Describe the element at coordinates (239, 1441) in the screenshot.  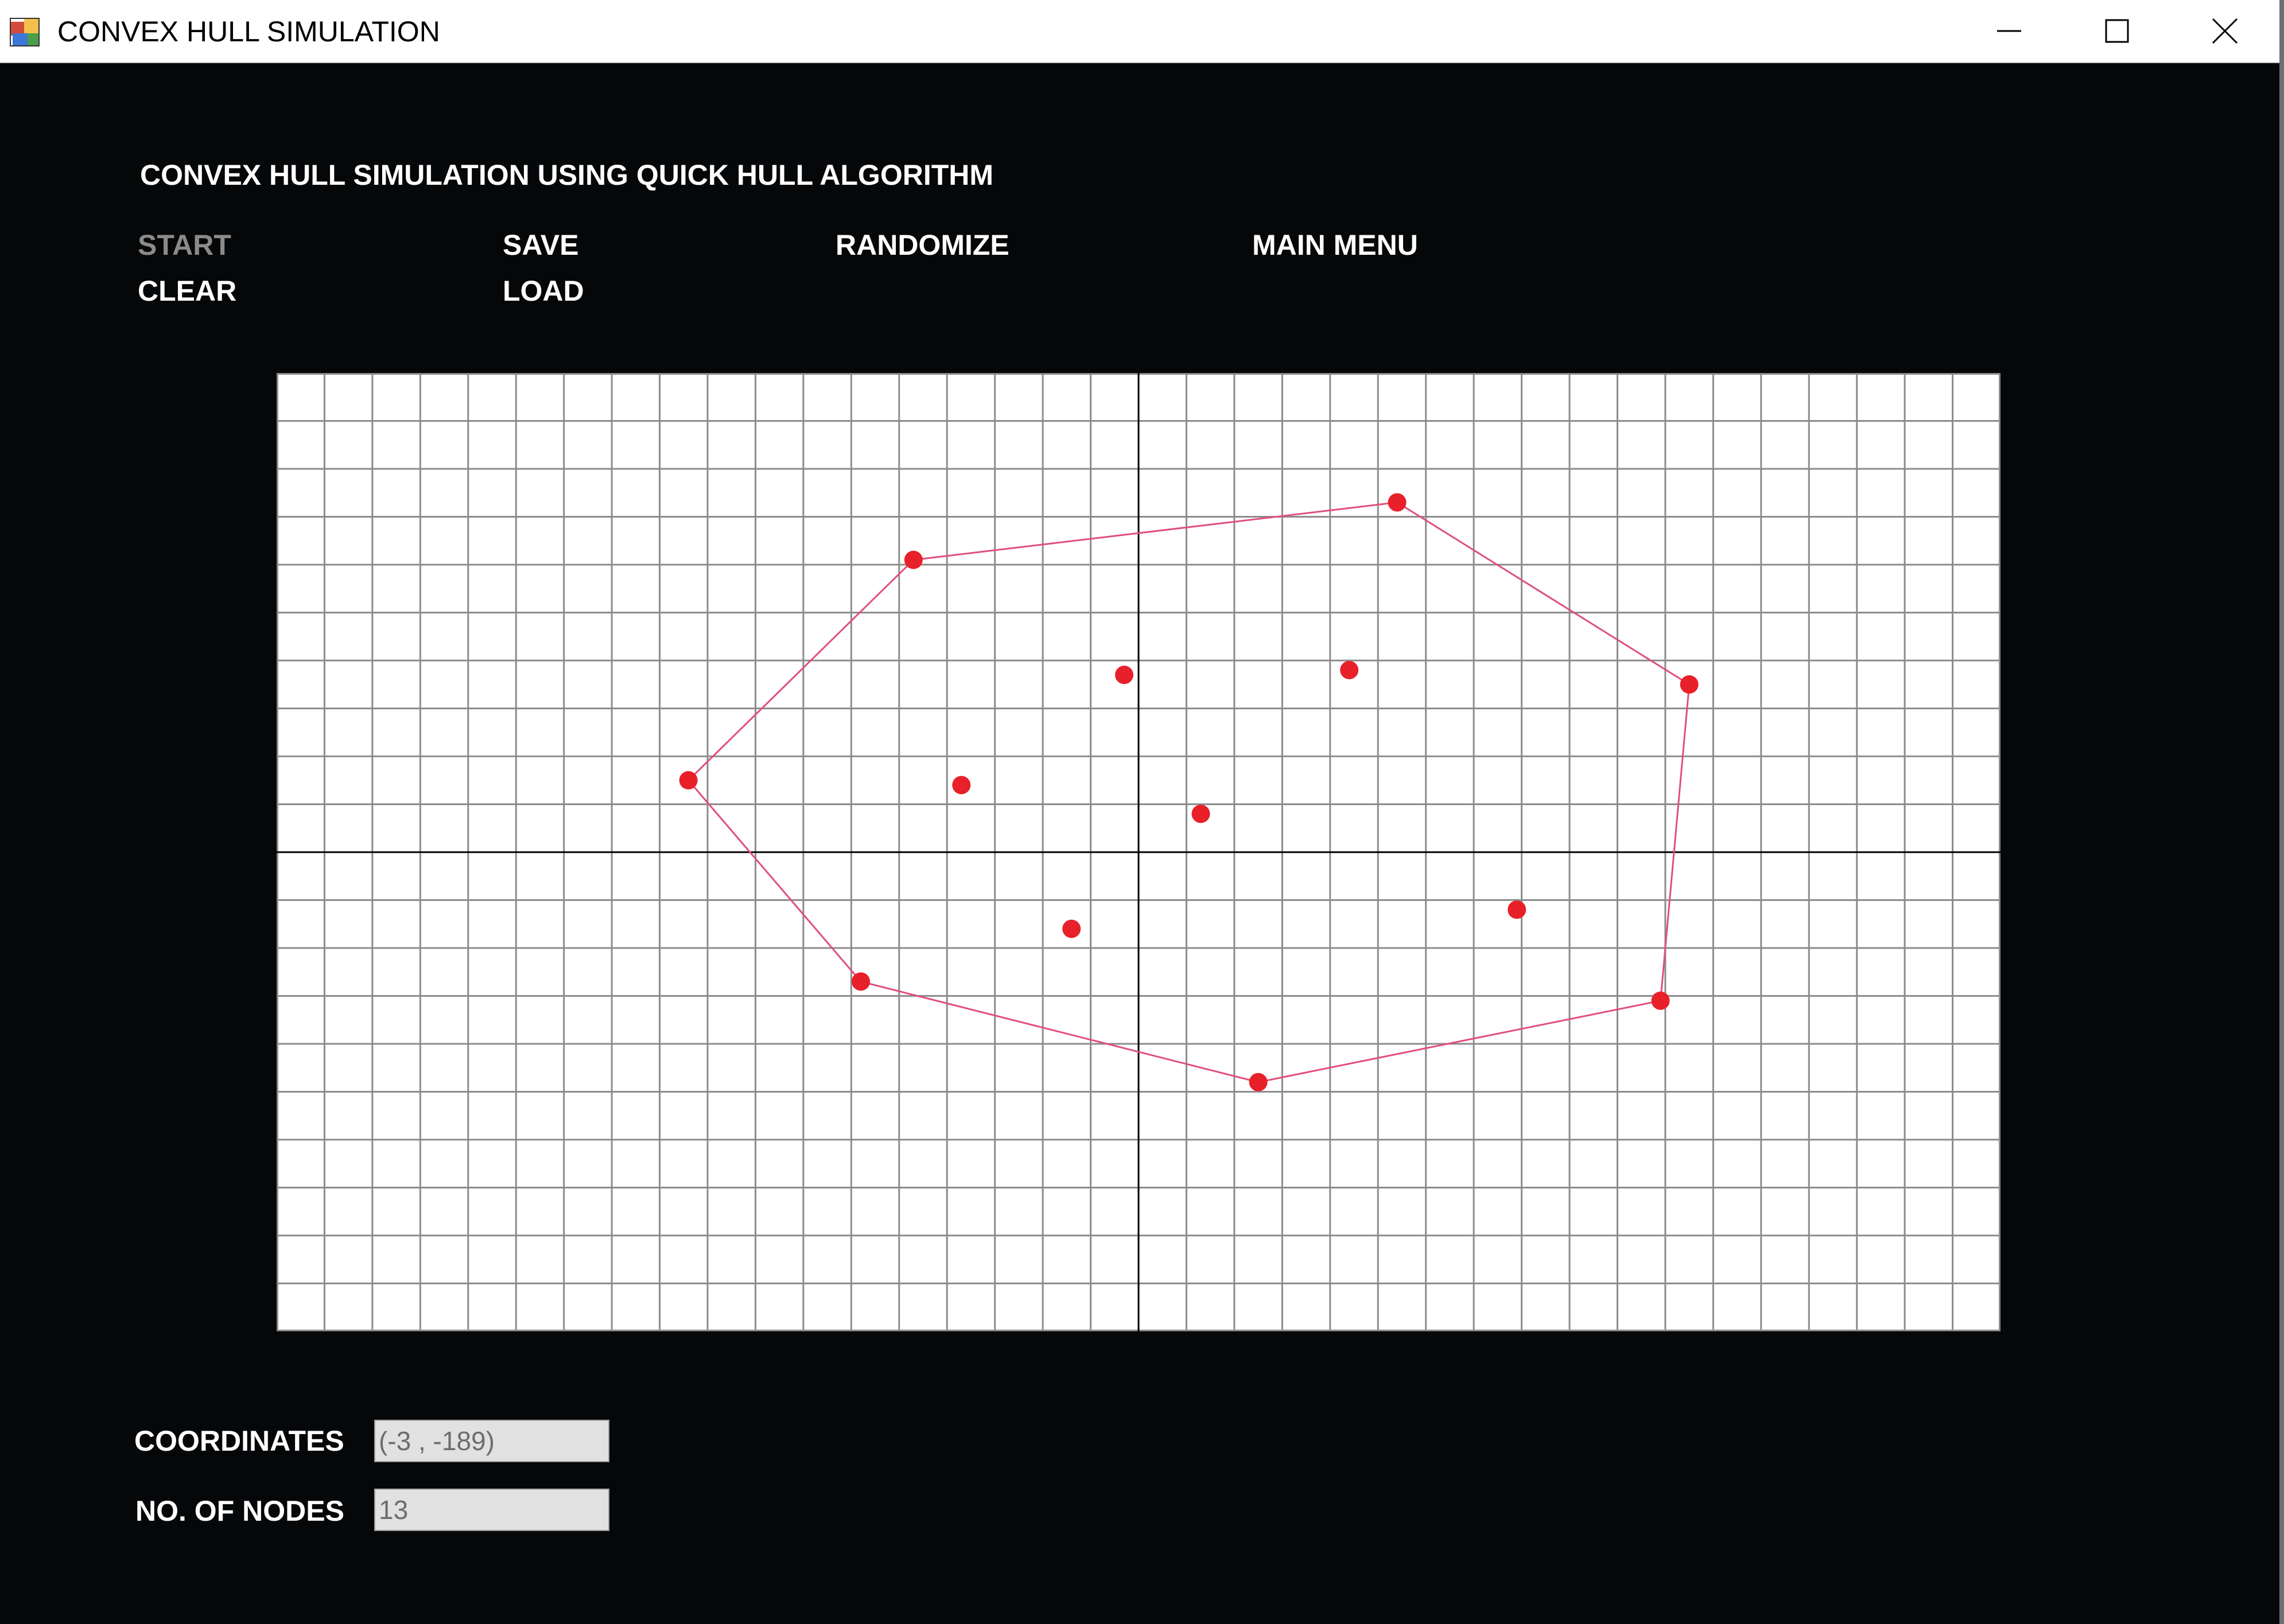
I see `coordinates-label: COORDINATES` at that location.